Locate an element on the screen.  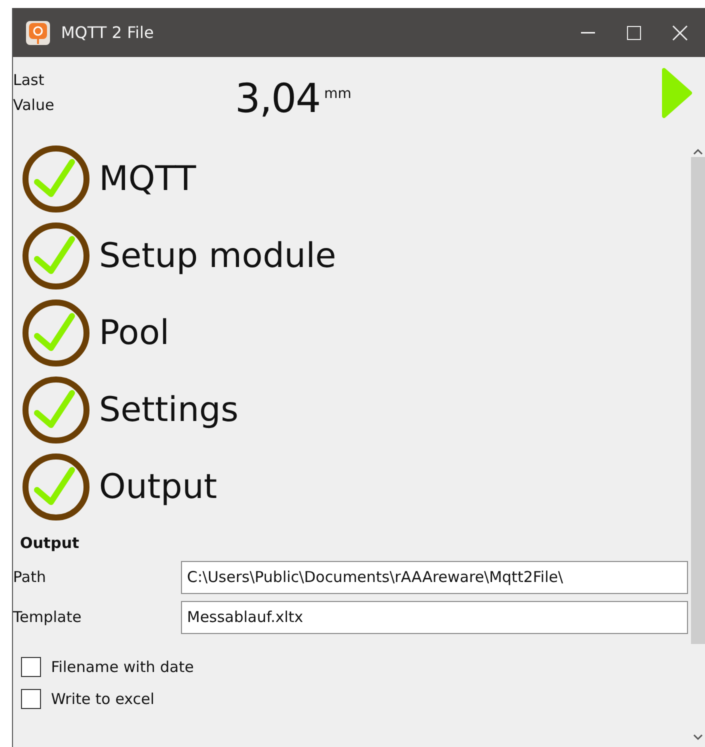
step-label: MQTT is located at coordinates (147, 178).